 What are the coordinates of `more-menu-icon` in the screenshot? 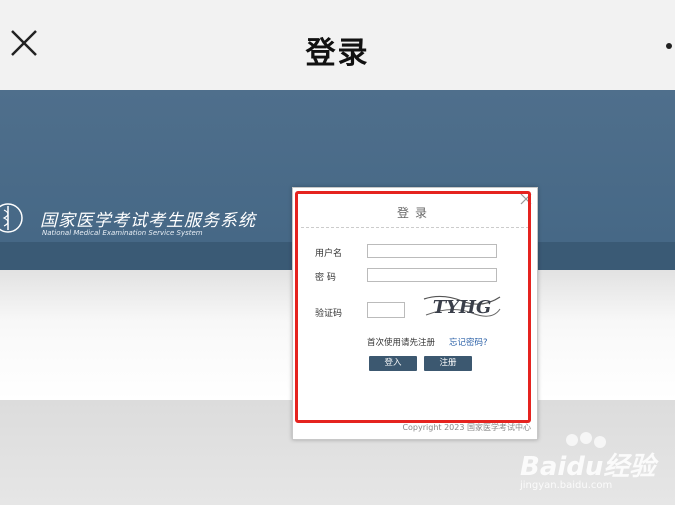 It's located at (669, 46).